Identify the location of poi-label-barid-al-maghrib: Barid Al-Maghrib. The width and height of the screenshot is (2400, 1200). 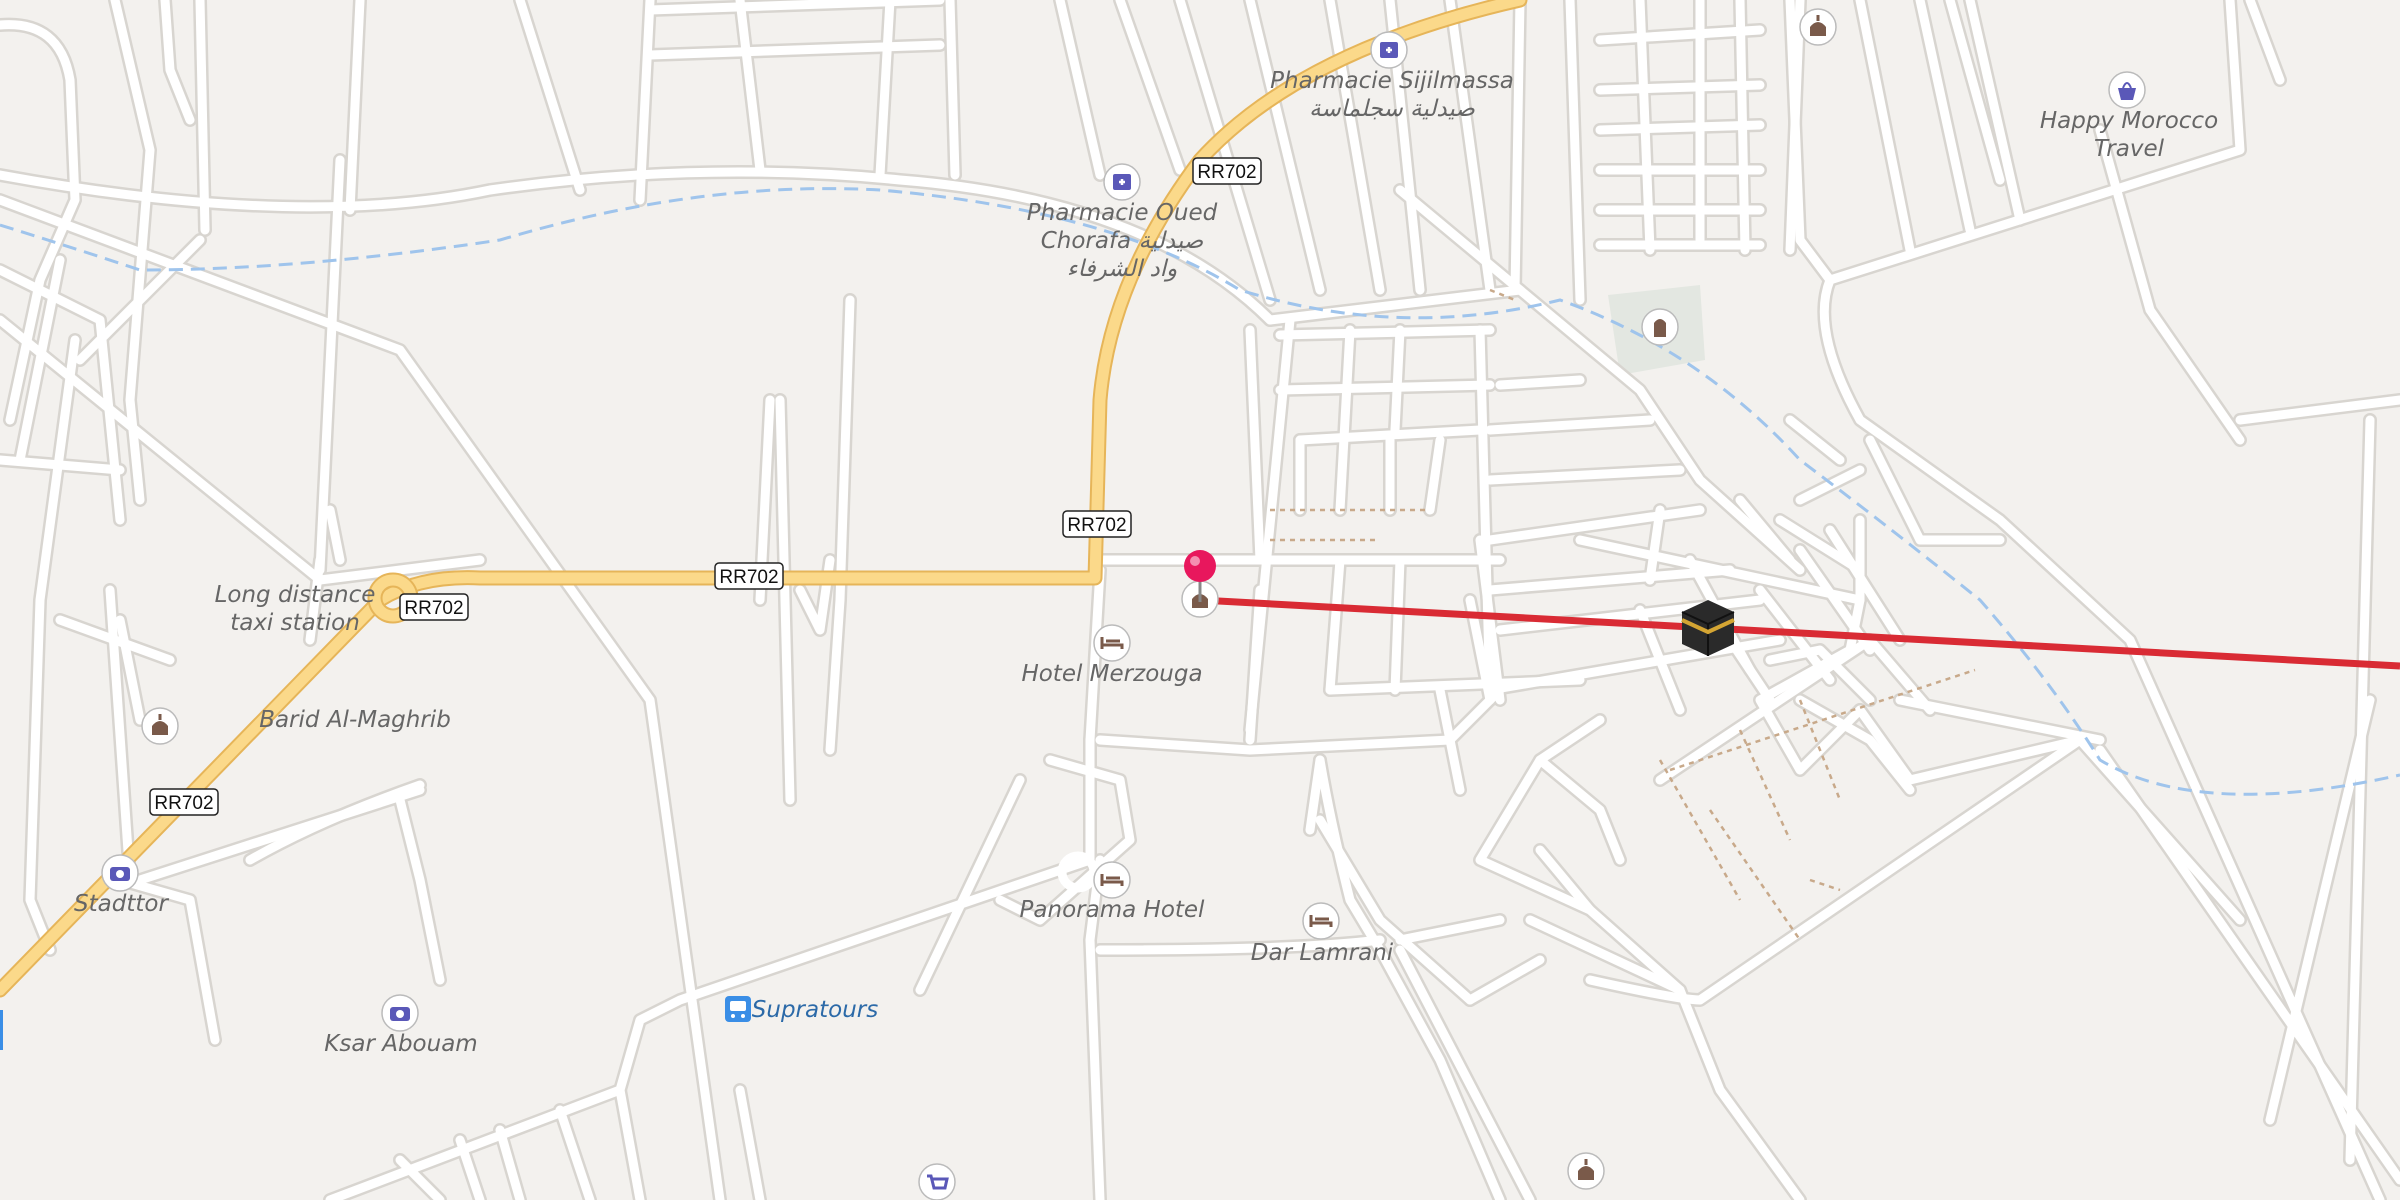
(355, 720).